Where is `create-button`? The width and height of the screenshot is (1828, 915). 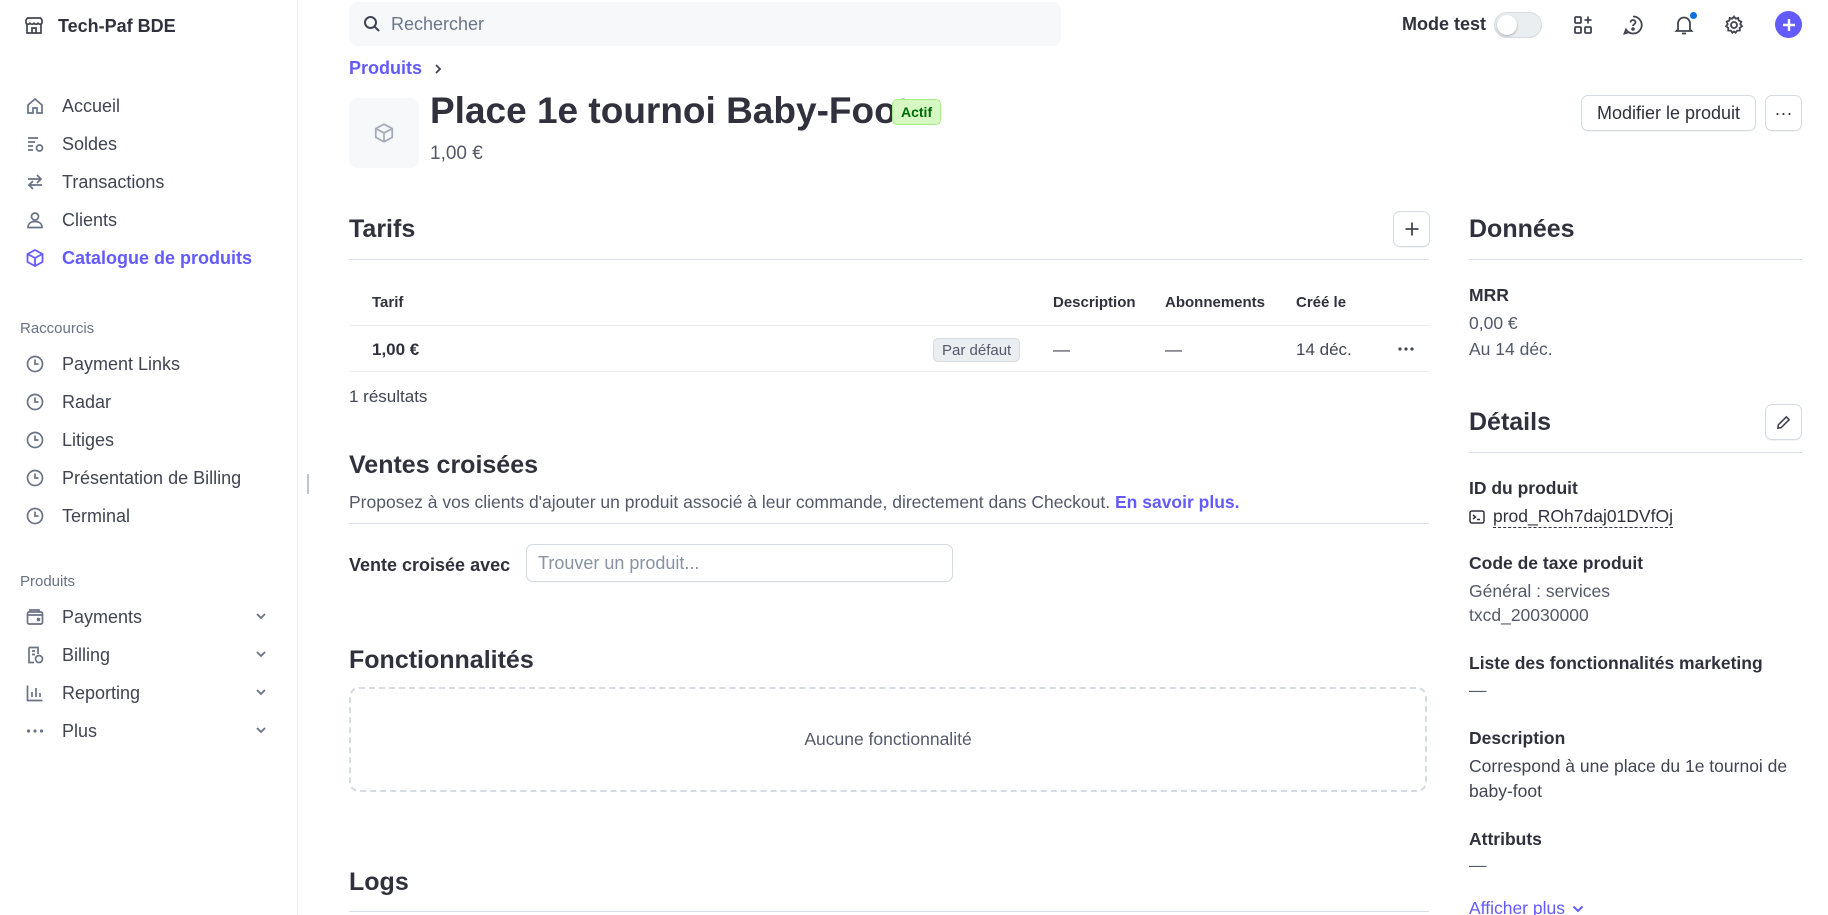 create-button is located at coordinates (1788, 24).